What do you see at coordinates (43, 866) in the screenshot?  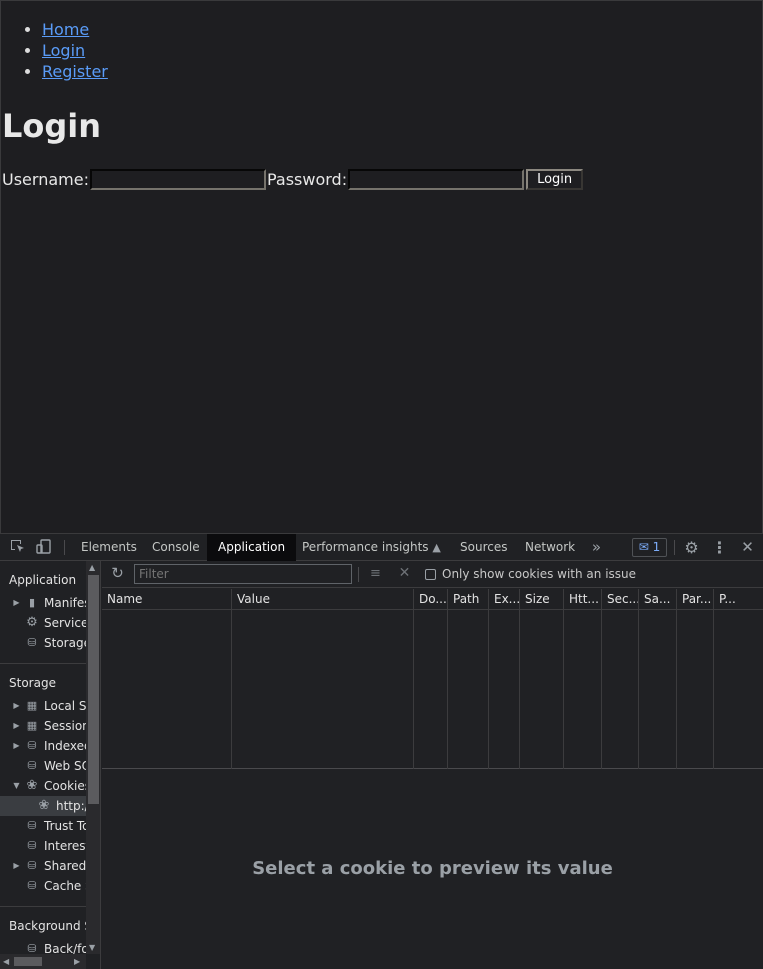 I see `sidebar-item-shared-storage: ▶ ⛁ Shared storage` at bounding box center [43, 866].